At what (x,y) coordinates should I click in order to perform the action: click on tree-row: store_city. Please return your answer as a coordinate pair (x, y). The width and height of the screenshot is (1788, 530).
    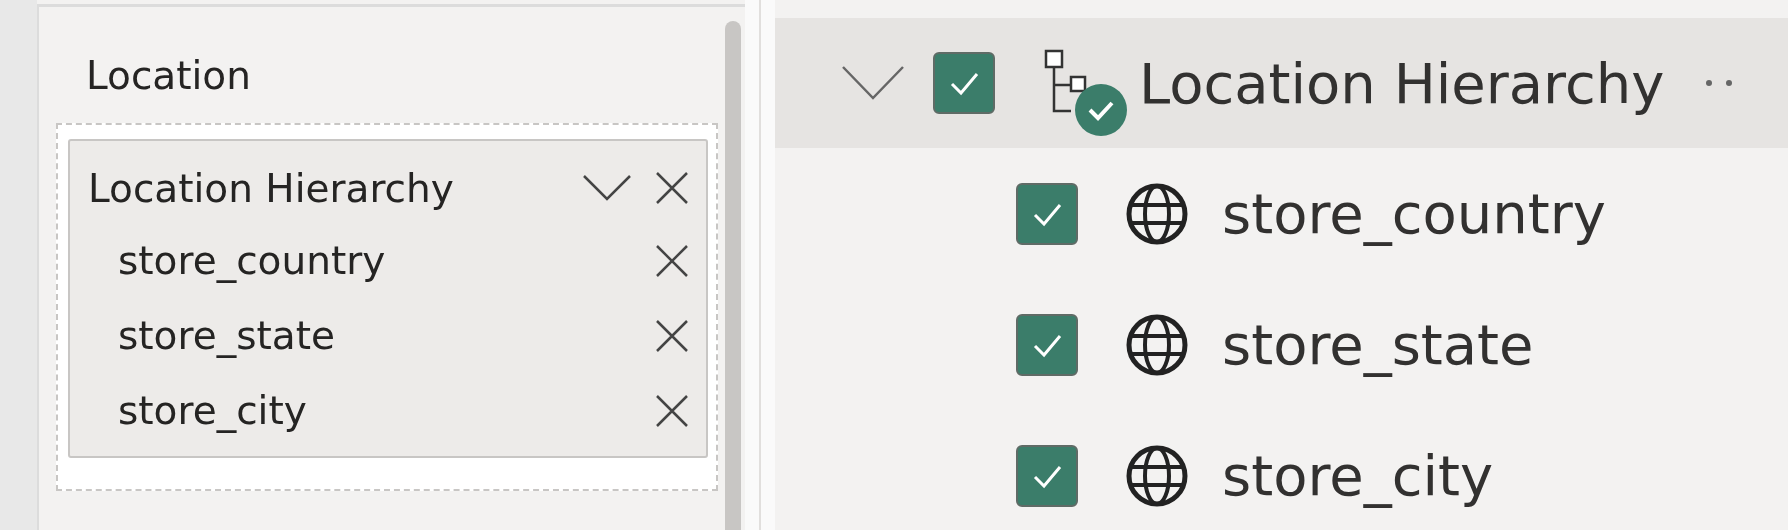
    Looking at the image, I should click on (1281, 470).